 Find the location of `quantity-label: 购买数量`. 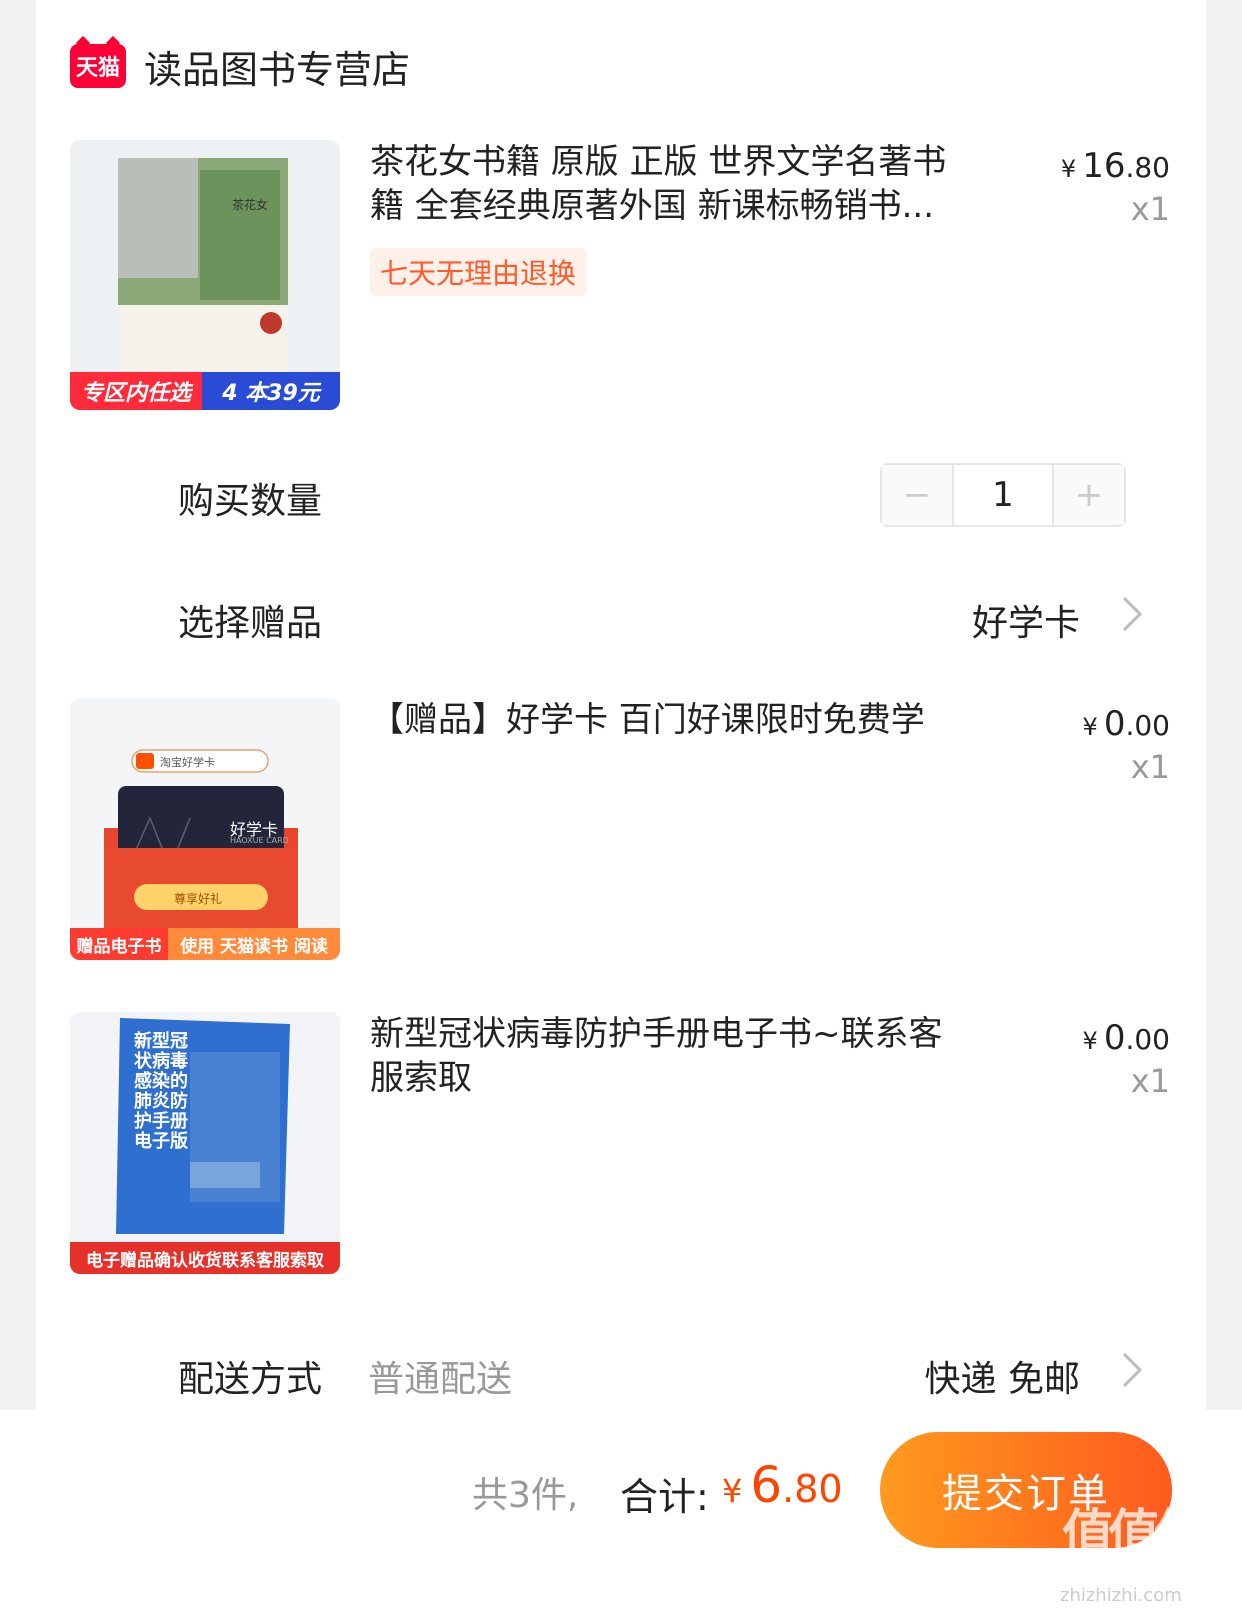

quantity-label: 购买数量 is located at coordinates (250, 501).